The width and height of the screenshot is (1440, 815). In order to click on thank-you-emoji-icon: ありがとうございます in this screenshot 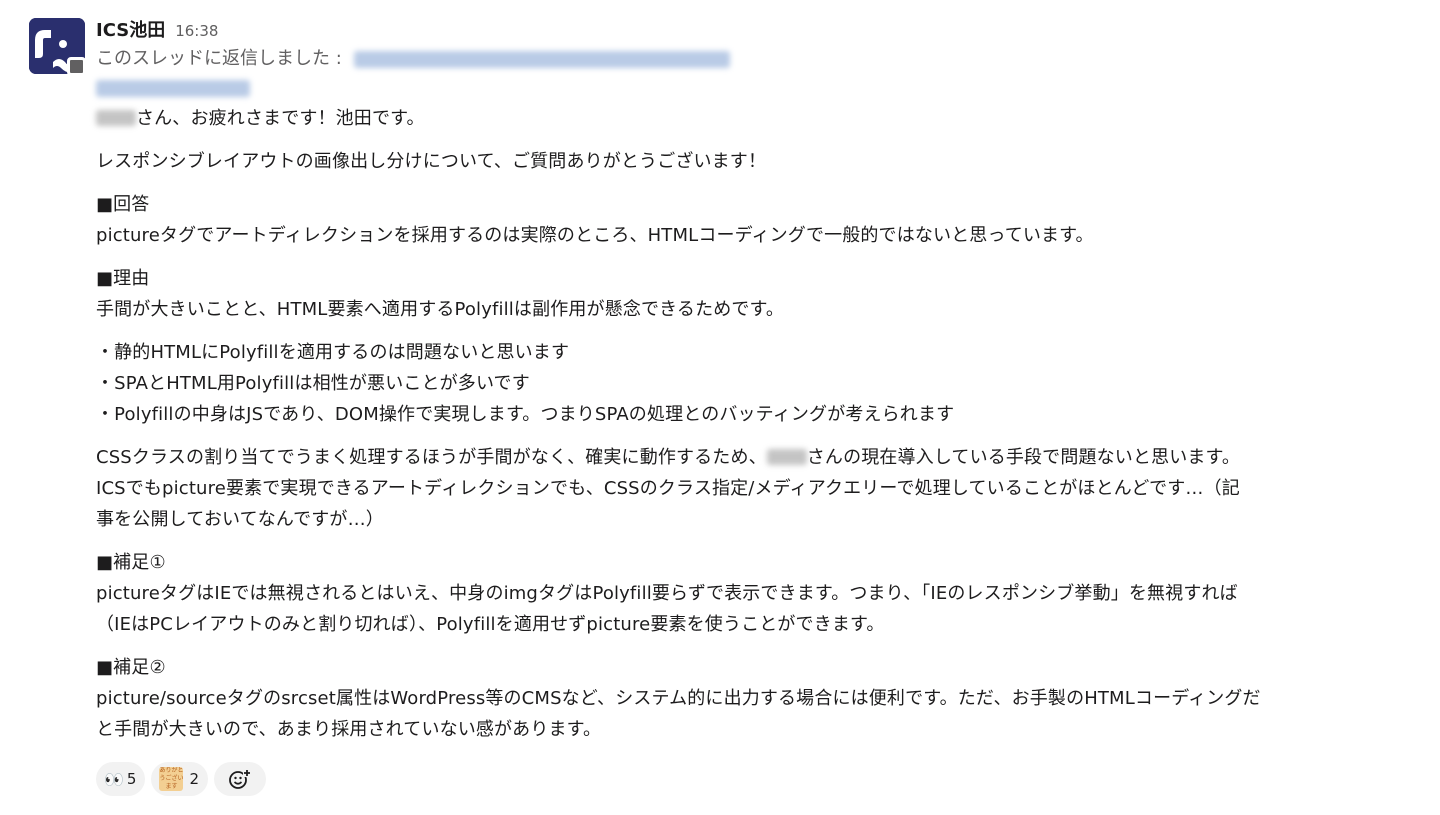, I will do `click(171, 779)`.